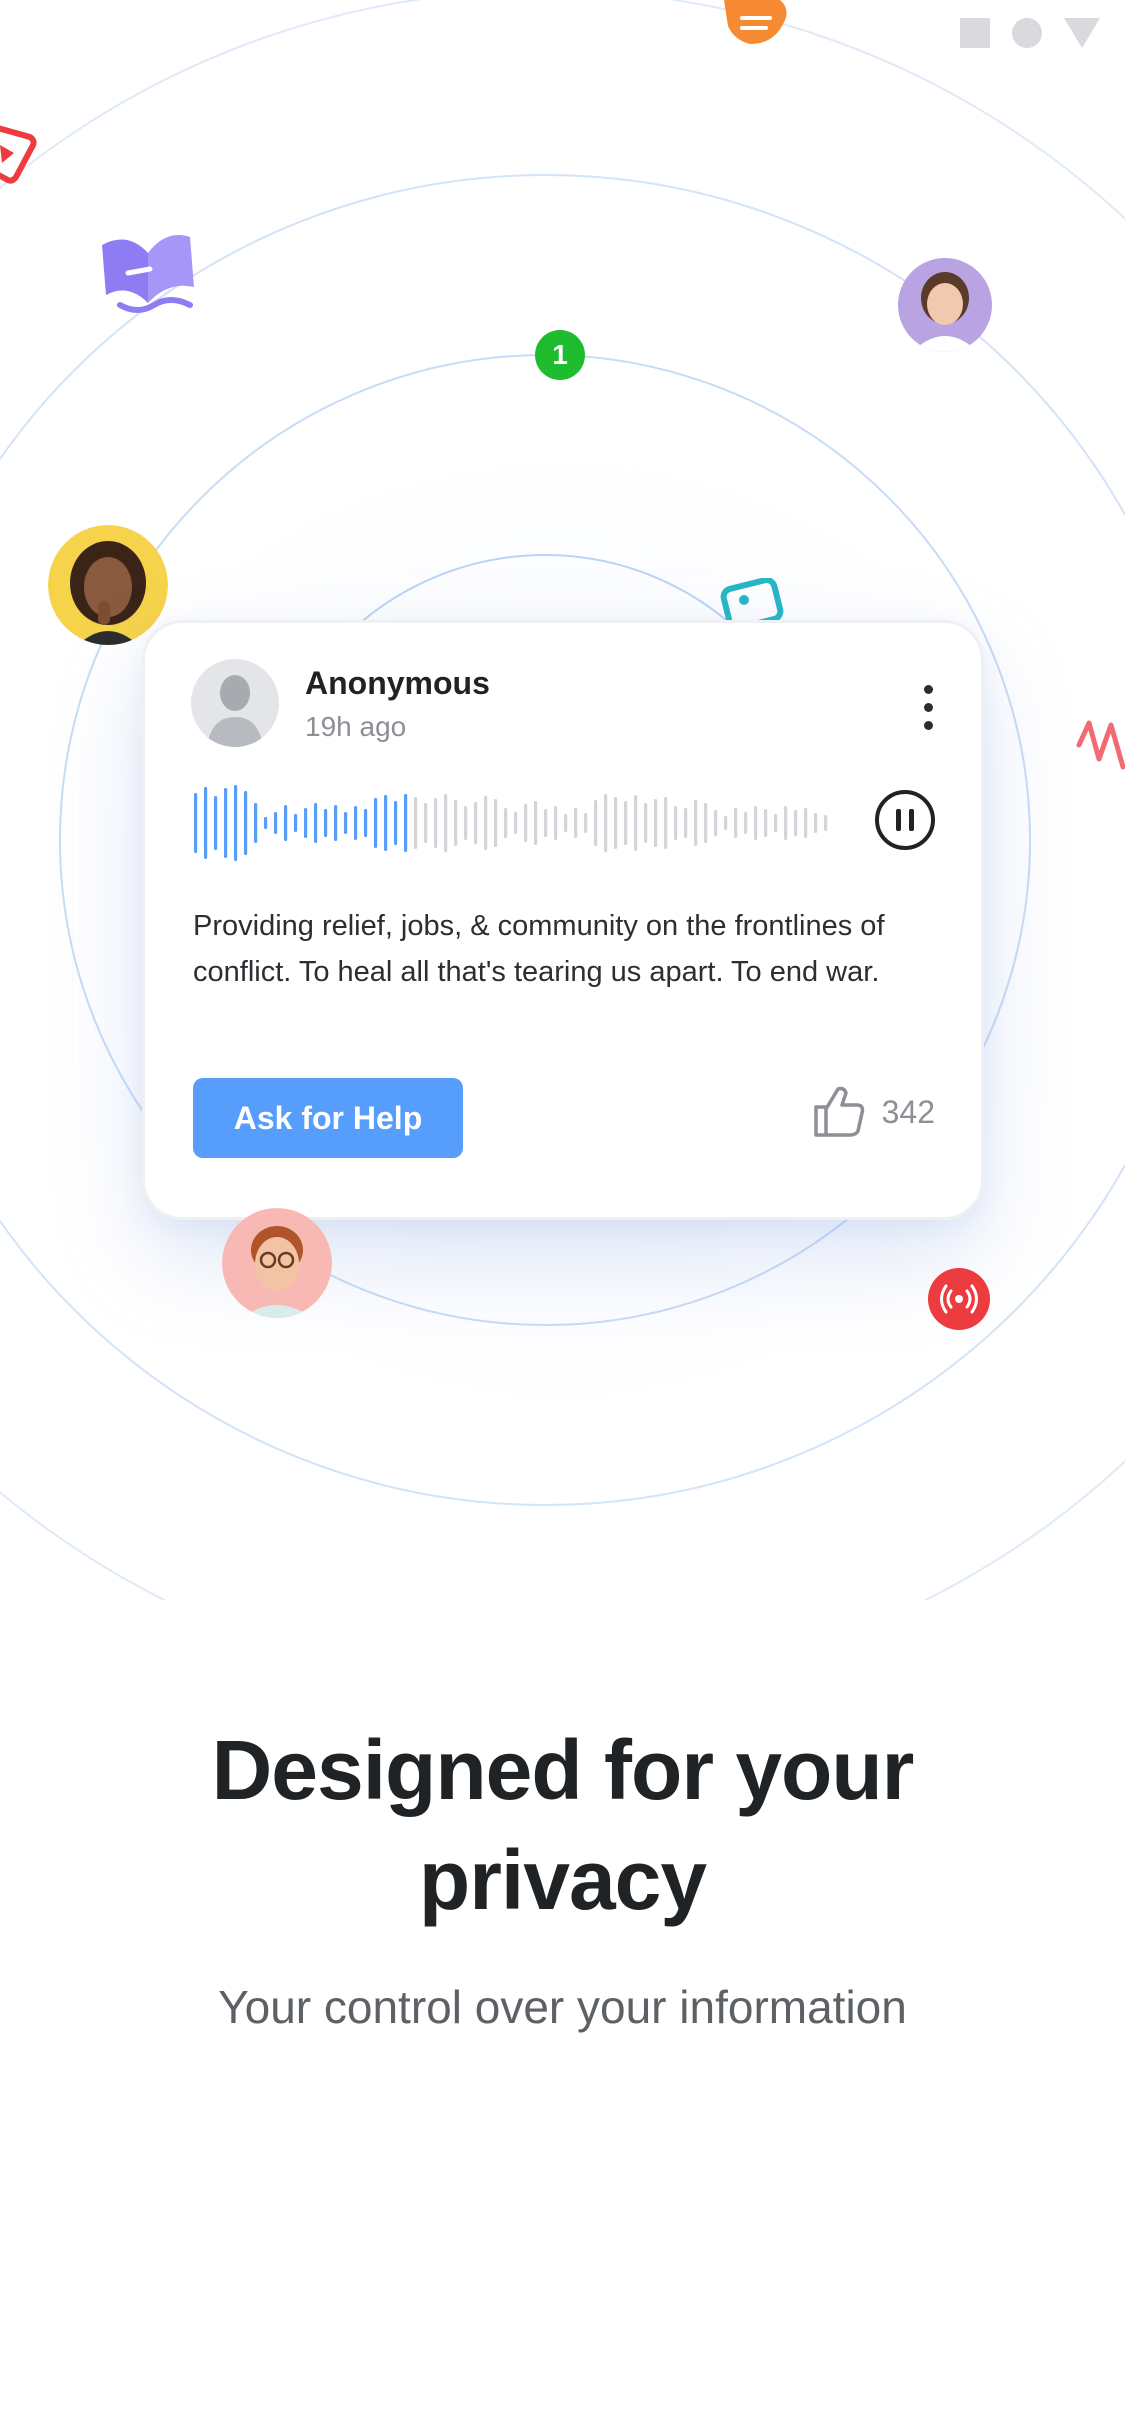 The width and height of the screenshot is (1125, 2436). Describe the element at coordinates (959, 1299) in the screenshot. I see `broadcast-icon` at that location.